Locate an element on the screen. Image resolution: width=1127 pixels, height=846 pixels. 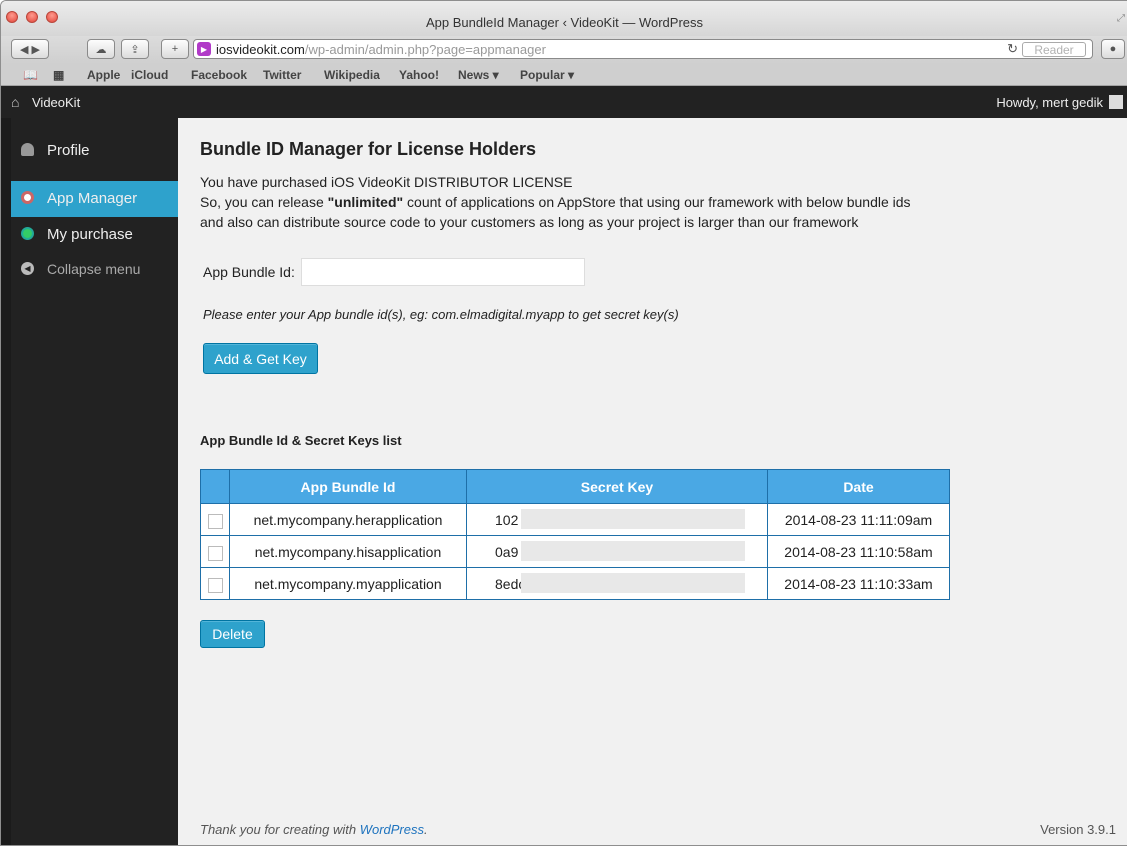
secret-key-cell: 102 is located at coordinates (617, 519).